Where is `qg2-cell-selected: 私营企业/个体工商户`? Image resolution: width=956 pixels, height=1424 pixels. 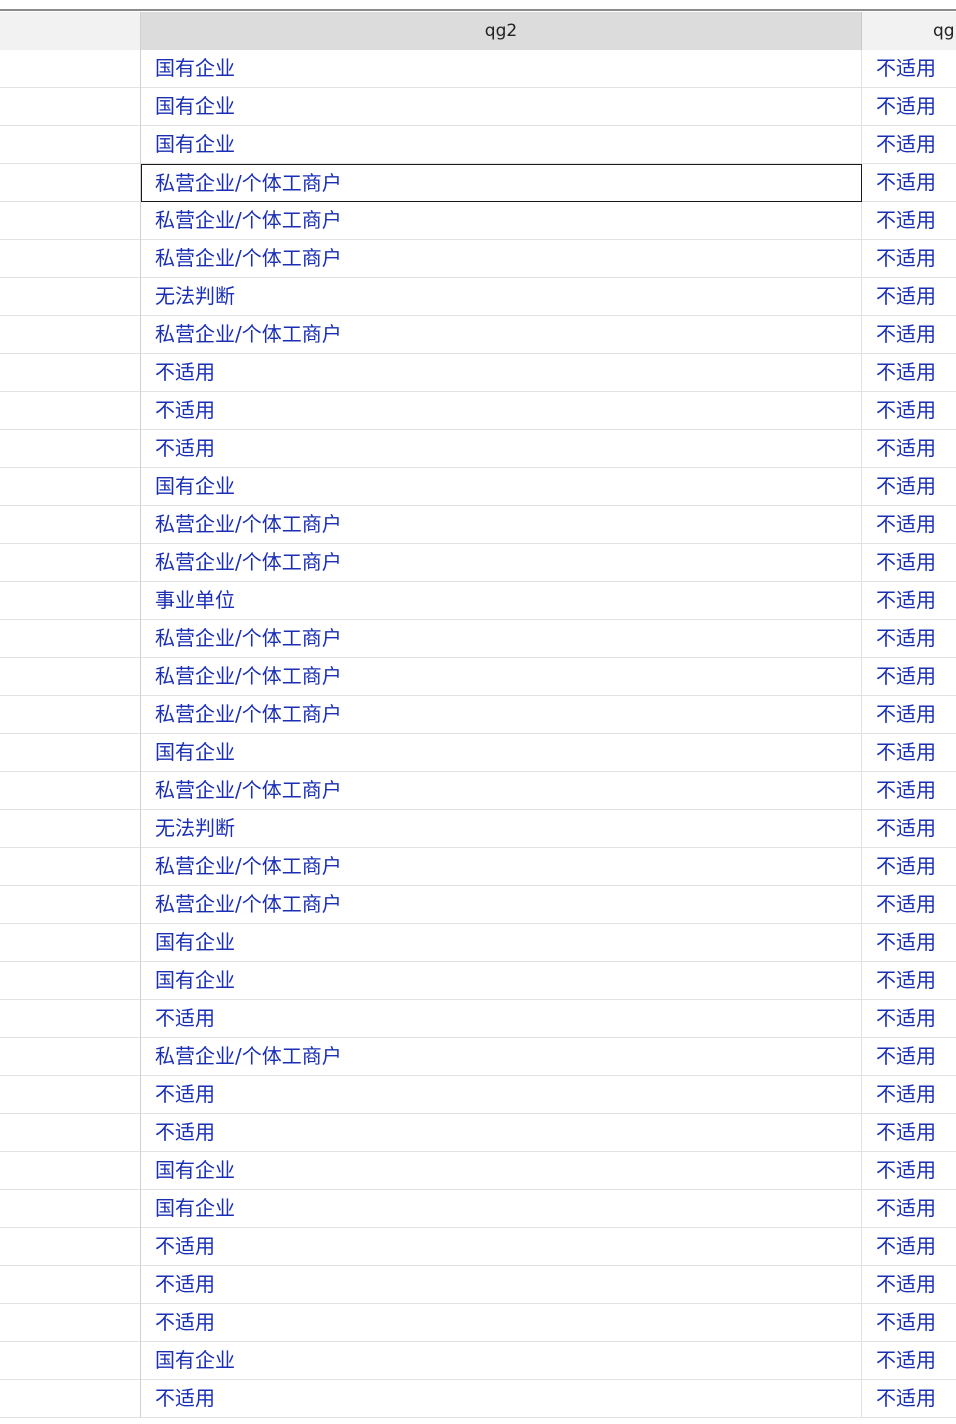
qg2-cell-selected: 私营企业/个体工商户 is located at coordinates (501, 183).